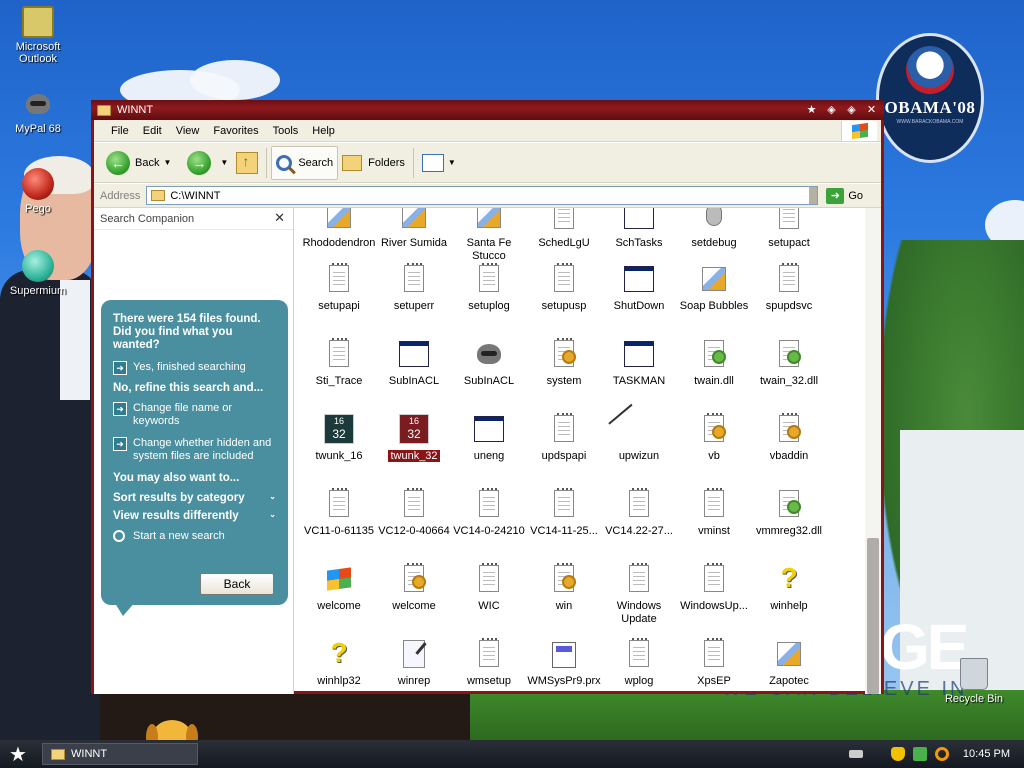 Image resolution: width=1024 pixels, height=768 pixels. What do you see at coordinates (120, 754) in the screenshot?
I see `taskbar-item-winnt: WINNT` at bounding box center [120, 754].